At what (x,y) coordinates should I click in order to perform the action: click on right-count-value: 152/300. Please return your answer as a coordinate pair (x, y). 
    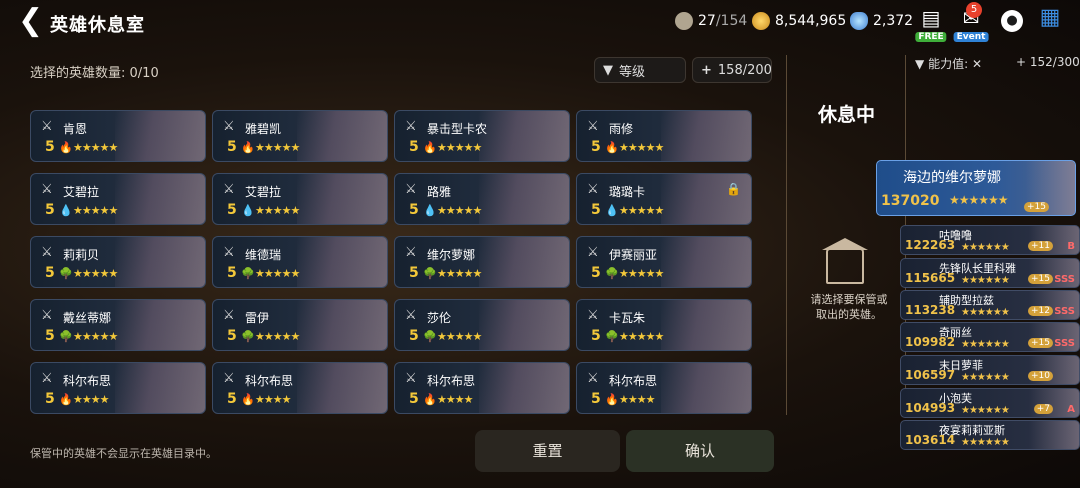
    Looking at the image, I should click on (1054, 62).